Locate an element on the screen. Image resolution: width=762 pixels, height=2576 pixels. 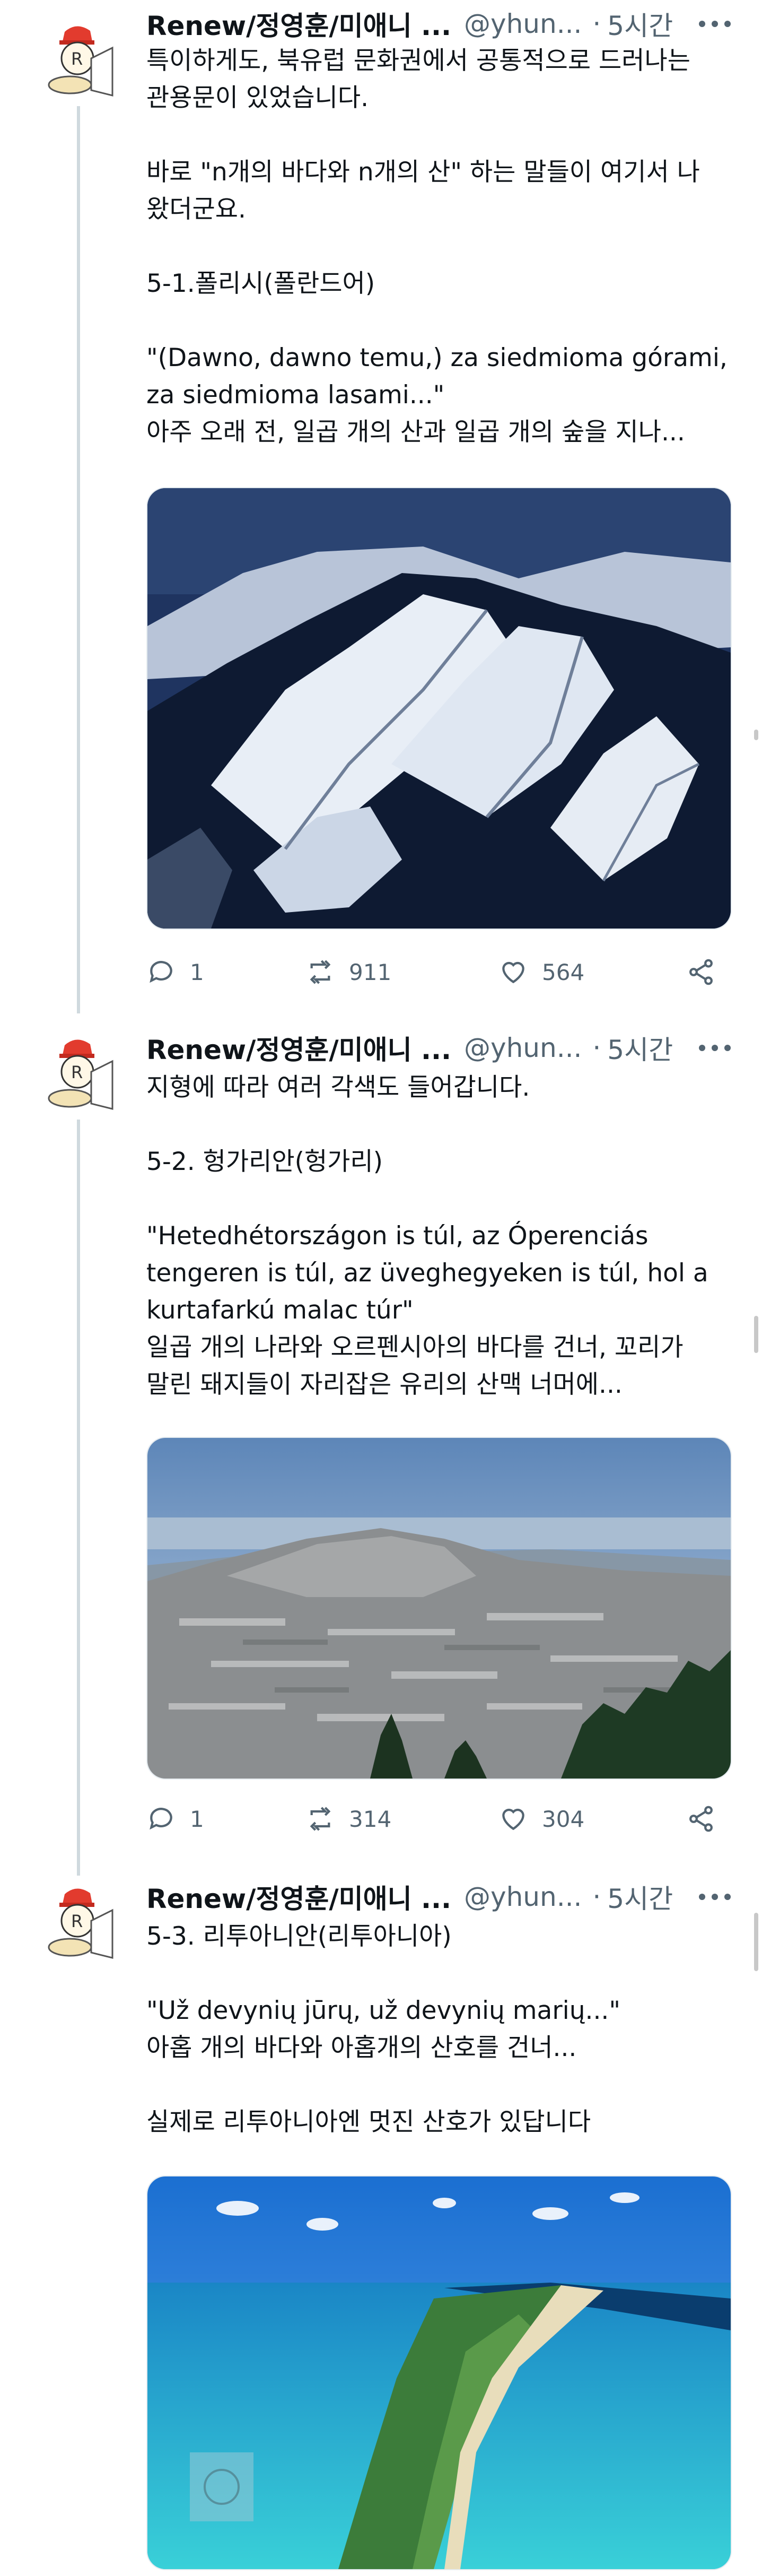
snowy-mountain-image is located at coordinates (439, 708).